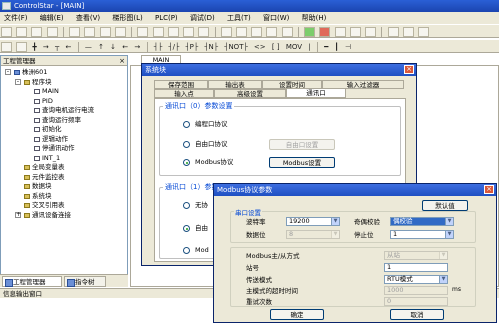 The height and width of the screenshot is (330, 499). Describe the element at coordinates (125, 47) in the screenshot. I see `arrow-left-2-icon: ←` at that location.